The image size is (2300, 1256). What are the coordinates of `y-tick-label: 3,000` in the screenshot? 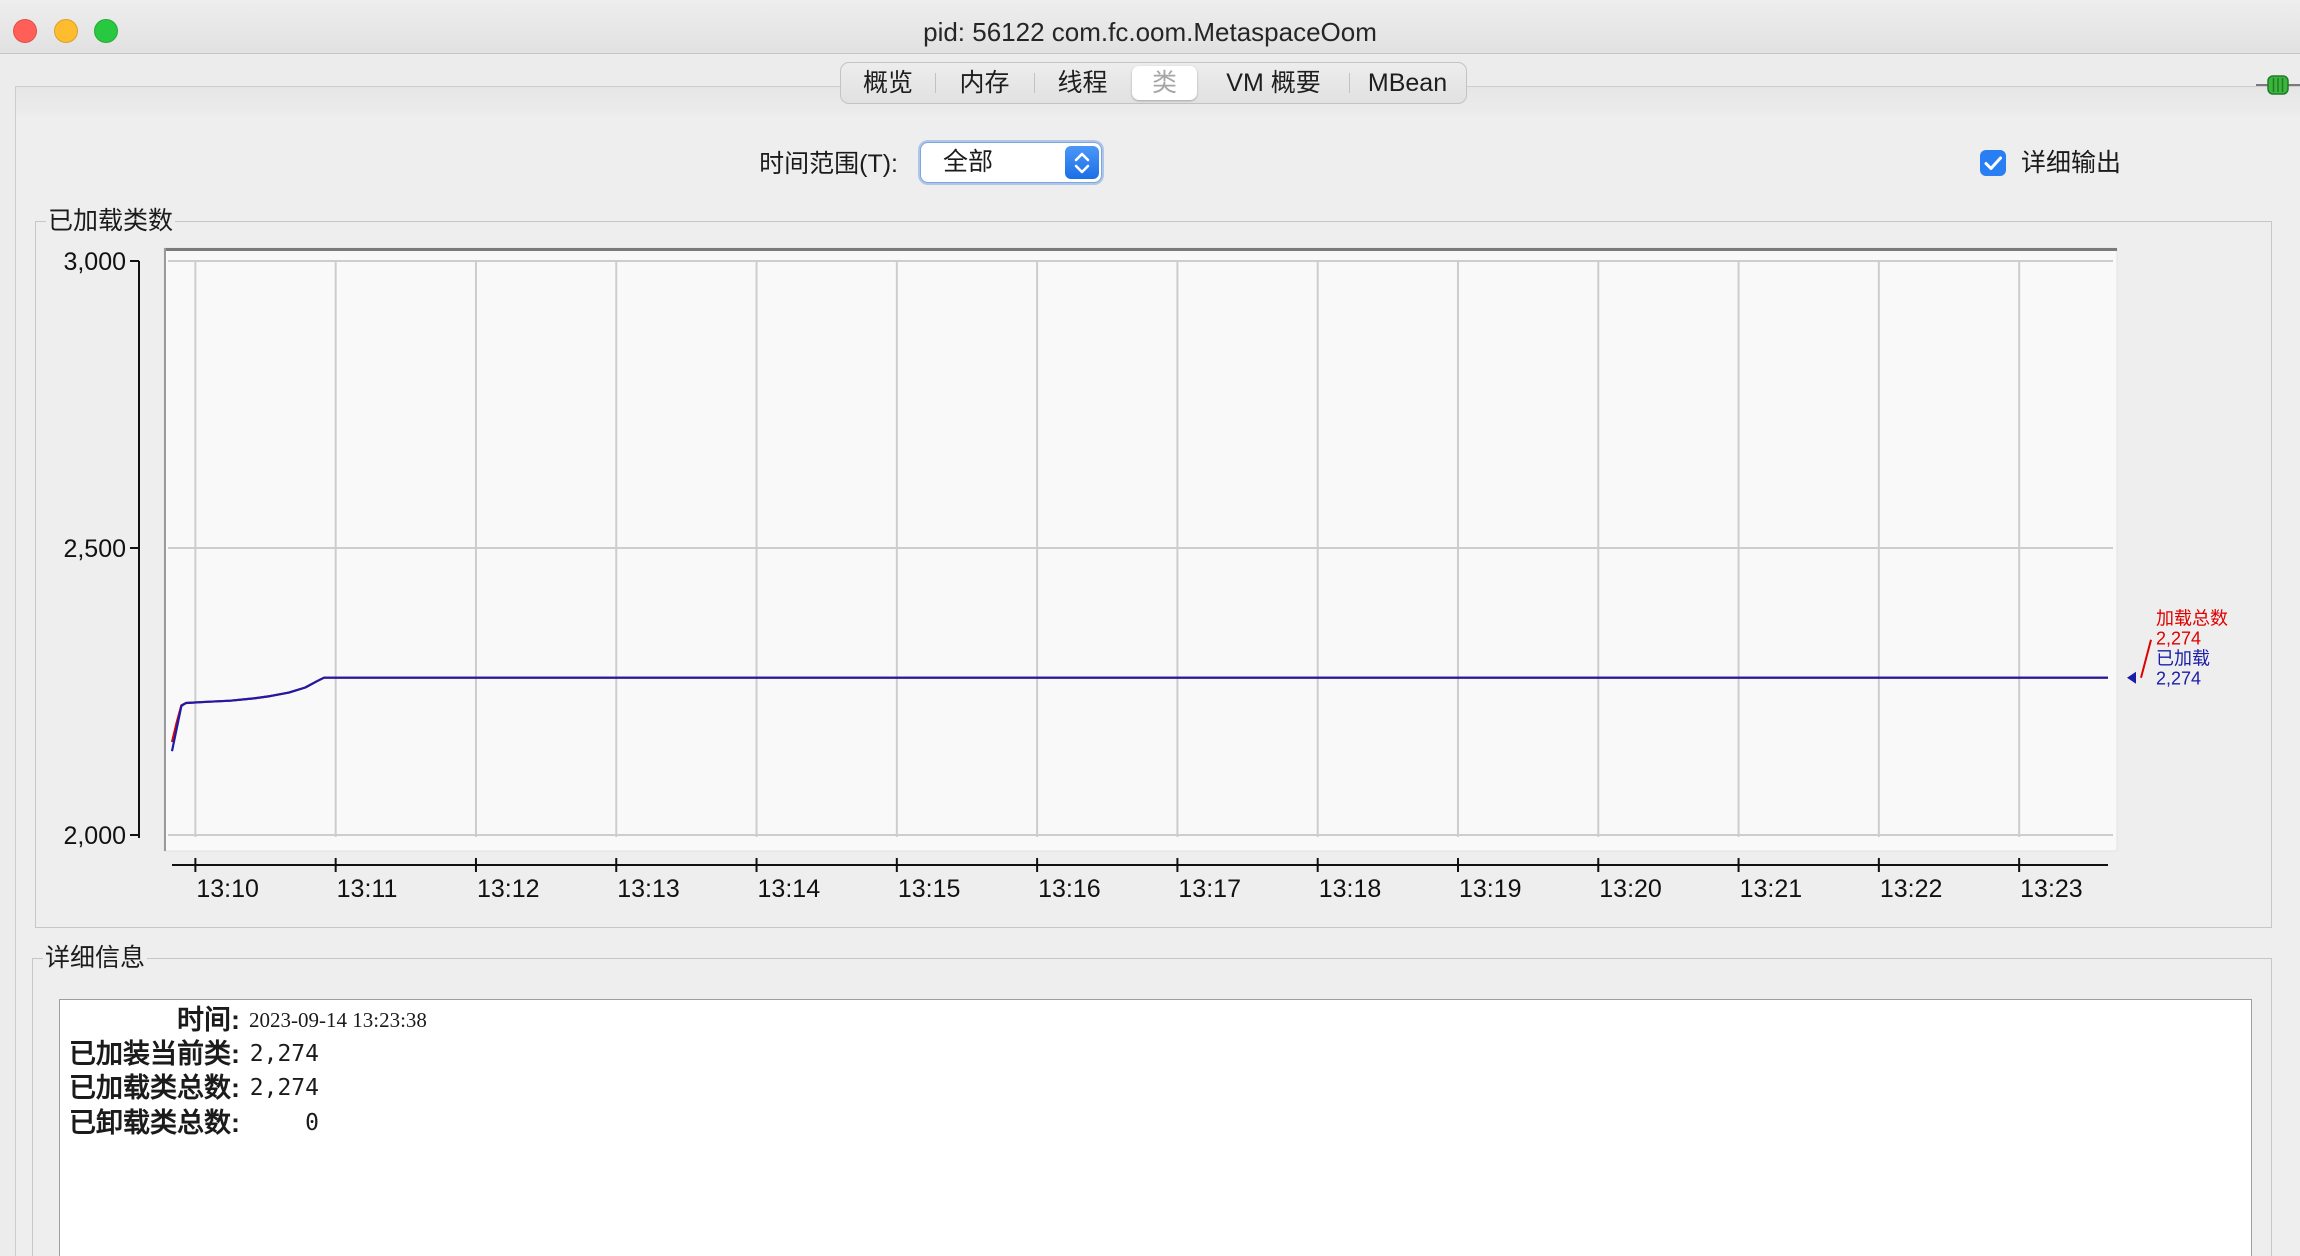 It's located at (94, 262).